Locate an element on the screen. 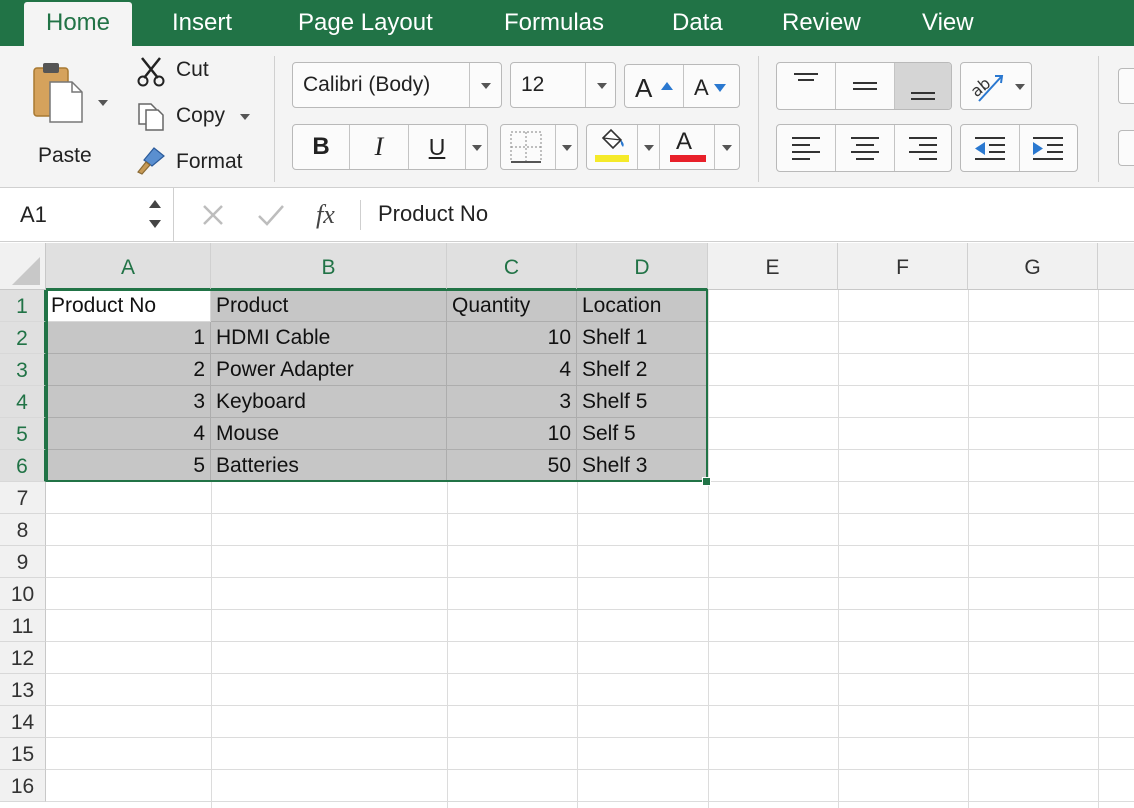 The width and height of the screenshot is (1134, 808). paste-dropdown-chevron-icon is located at coordinates (103, 103).